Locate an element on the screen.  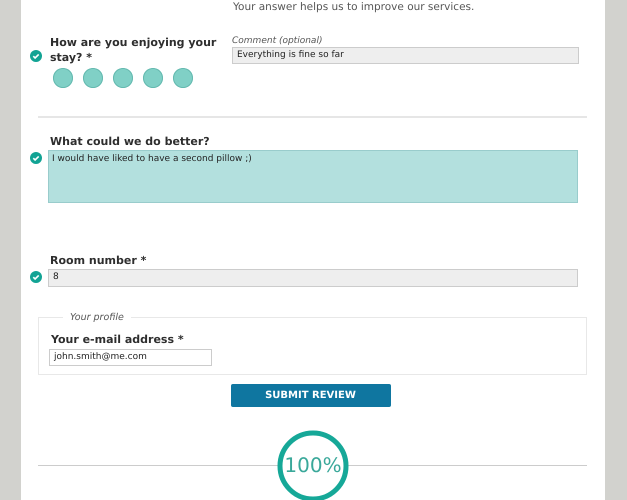
intro-text: Your answer helps us to improve our services. is located at coordinates (354, 7).